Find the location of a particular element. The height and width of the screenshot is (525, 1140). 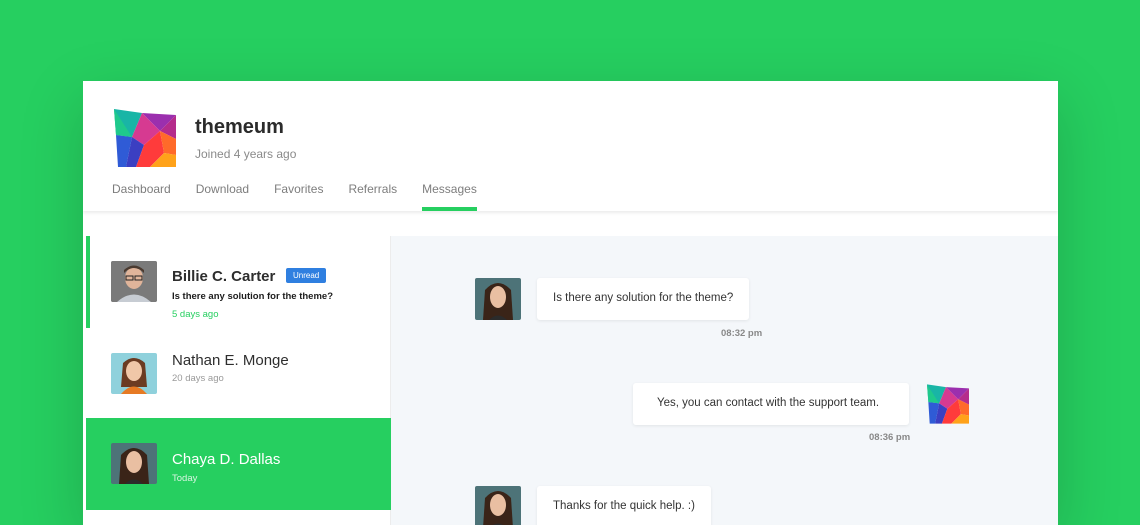

conversation-name: Billie C. Carter is located at coordinates (224, 276).